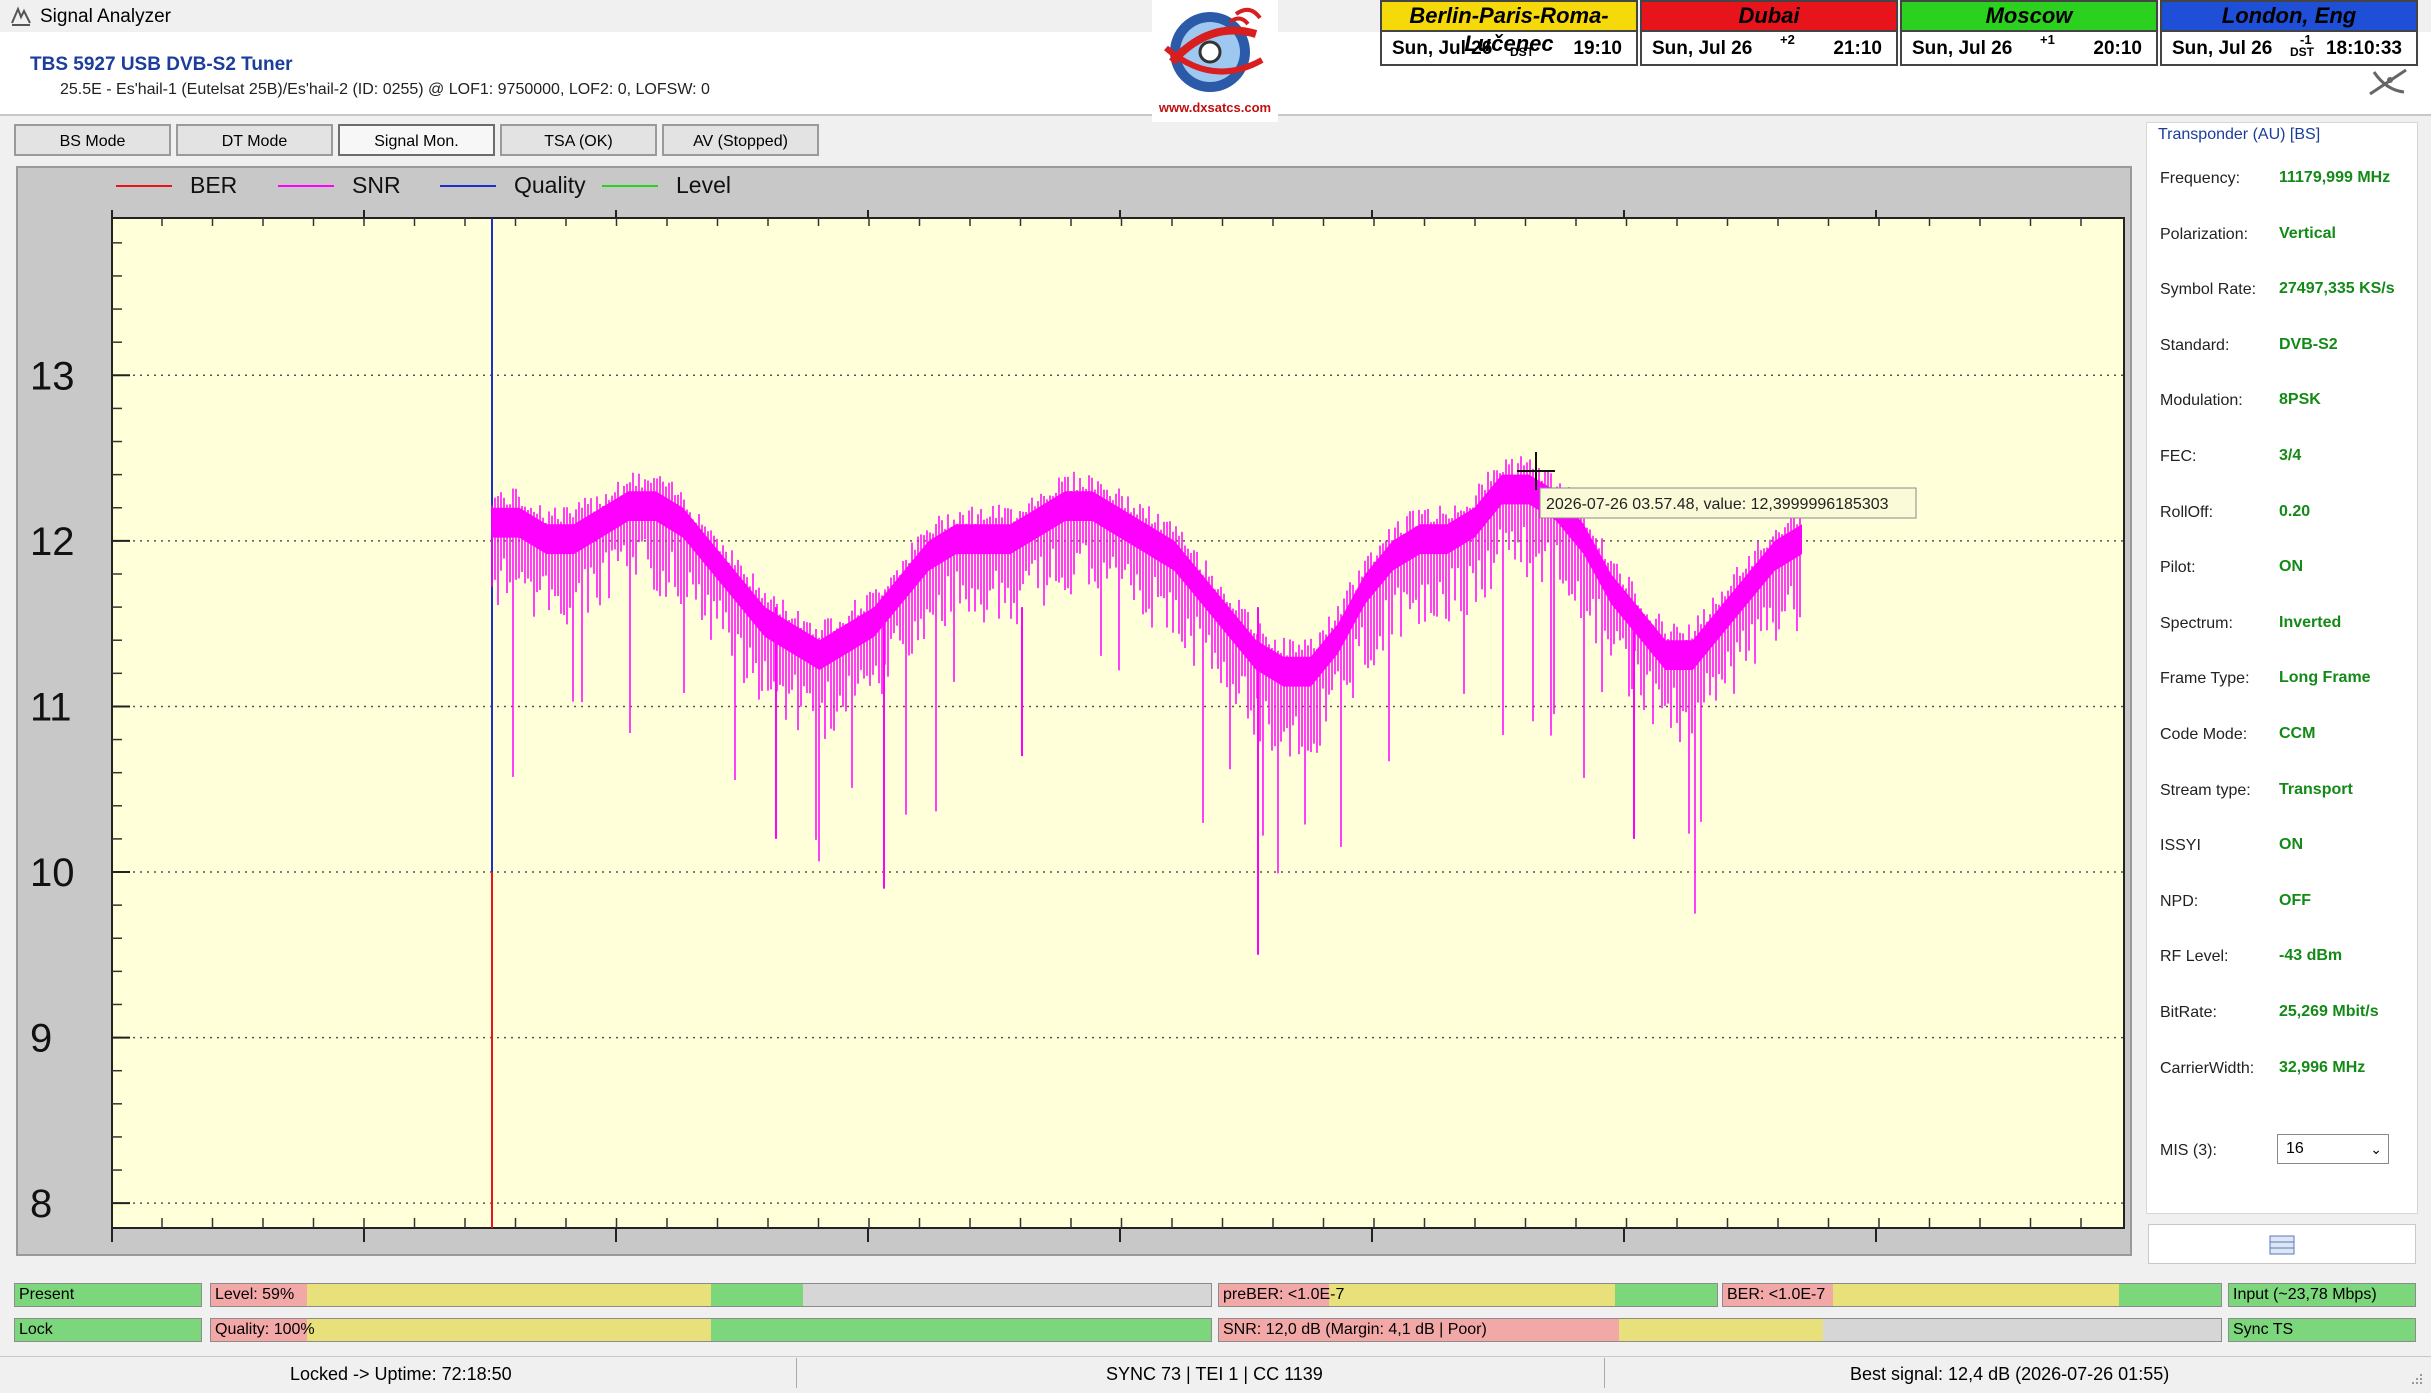 This screenshot has height=1393, width=2431. Describe the element at coordinates (108, 1295) in the screenshot. I see `present-indicator: Present` at that location.